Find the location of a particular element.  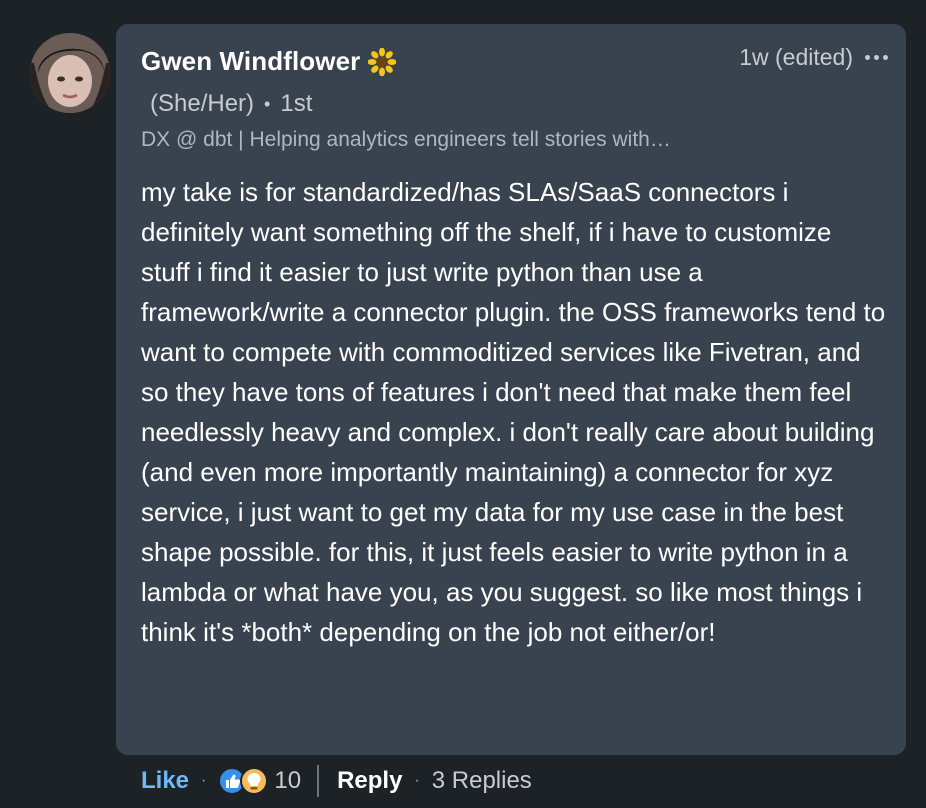

connection-degree: 1st is located at coordinates (296, 103).